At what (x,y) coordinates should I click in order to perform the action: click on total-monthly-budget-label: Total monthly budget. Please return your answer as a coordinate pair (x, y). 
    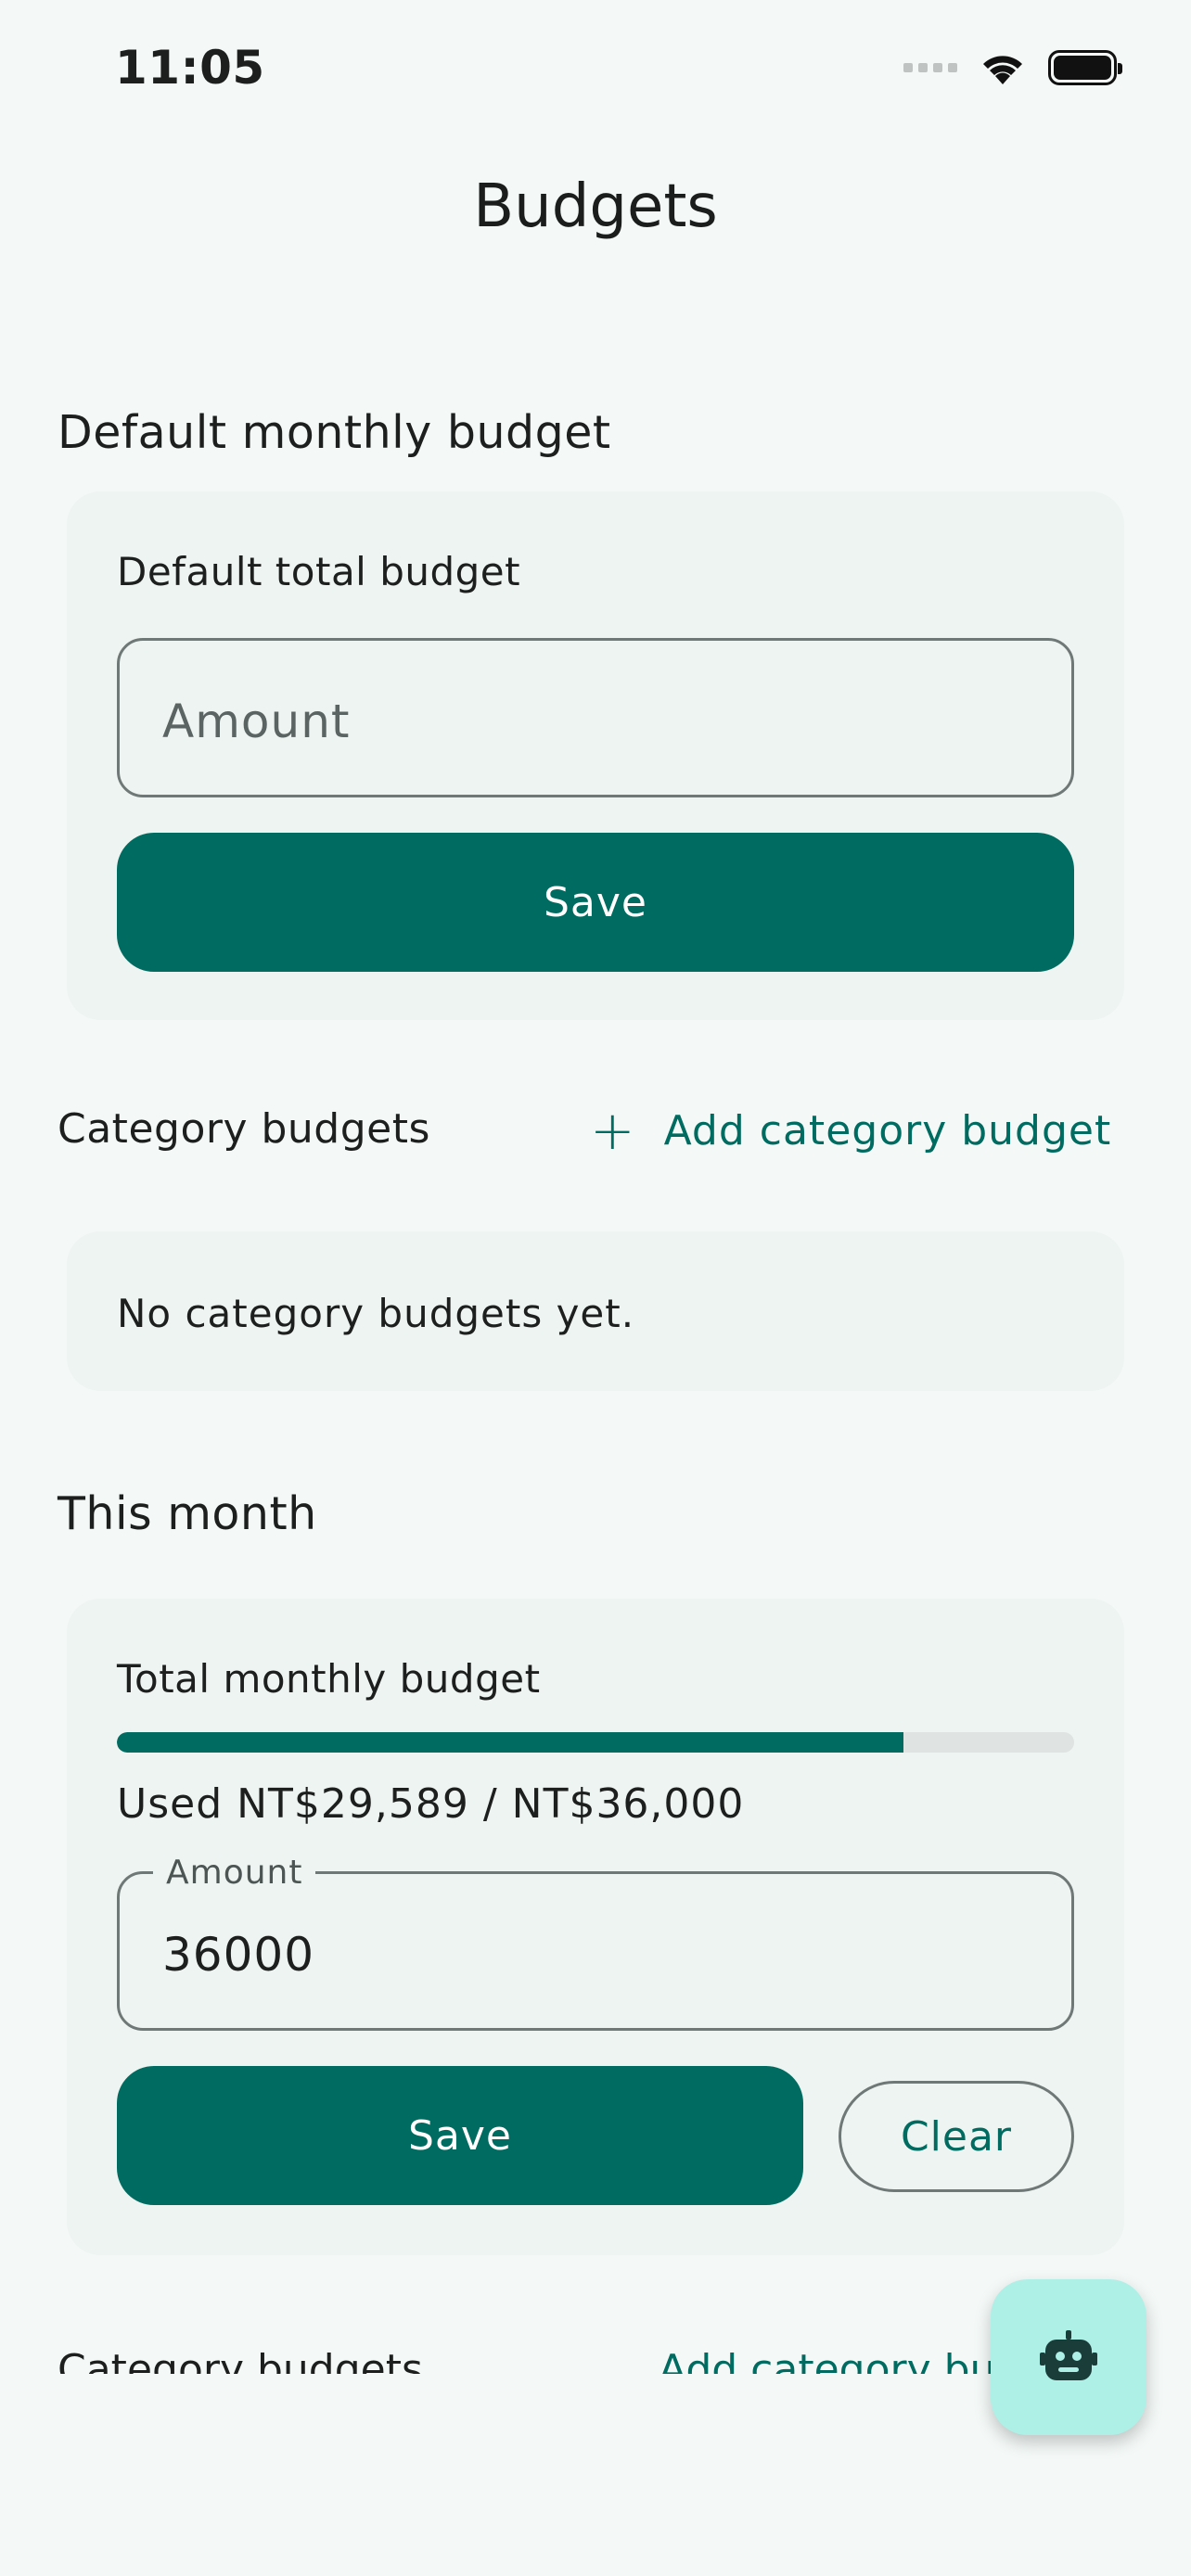
    Looking at the image, I should click on (329, 1679).